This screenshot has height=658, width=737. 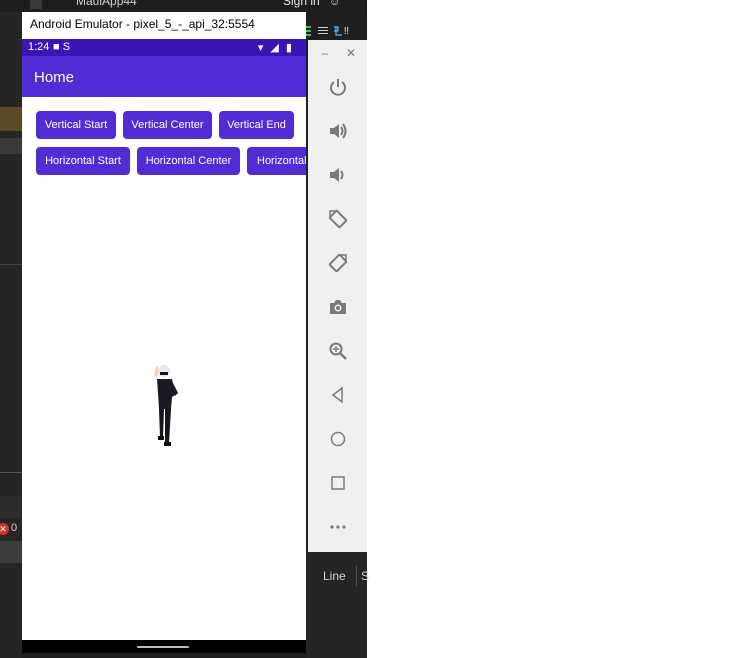 I want to click on ide-highlight-row, so click(x=11, y=119).